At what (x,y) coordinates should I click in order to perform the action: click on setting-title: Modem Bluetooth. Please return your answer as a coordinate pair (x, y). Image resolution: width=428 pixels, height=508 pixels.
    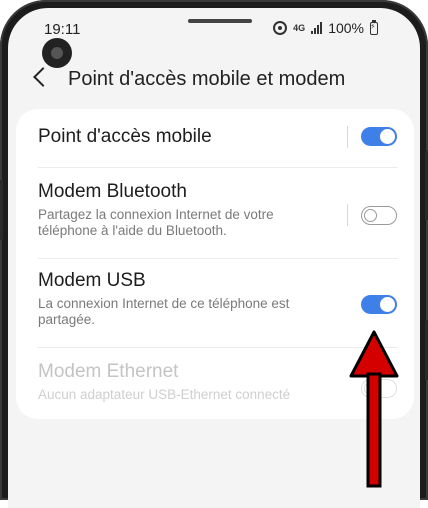
    Looking at the image, I should click on (112, 191).